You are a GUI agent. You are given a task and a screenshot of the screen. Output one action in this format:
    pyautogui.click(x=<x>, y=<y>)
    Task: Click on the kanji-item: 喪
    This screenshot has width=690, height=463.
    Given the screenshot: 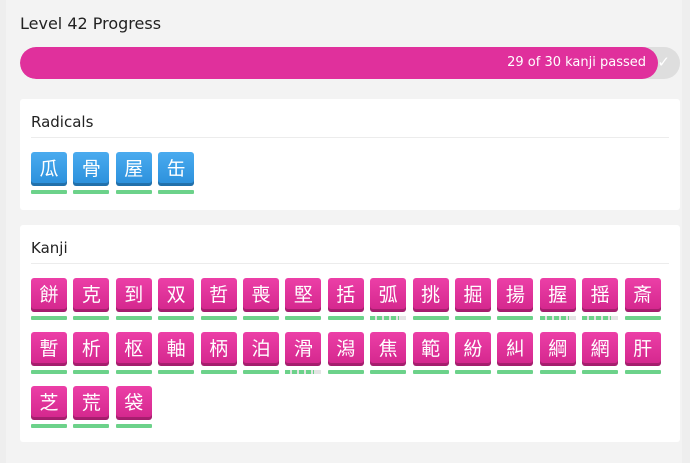 What is the action you would take?
    pyautogui.click(x=261, y=300)
    